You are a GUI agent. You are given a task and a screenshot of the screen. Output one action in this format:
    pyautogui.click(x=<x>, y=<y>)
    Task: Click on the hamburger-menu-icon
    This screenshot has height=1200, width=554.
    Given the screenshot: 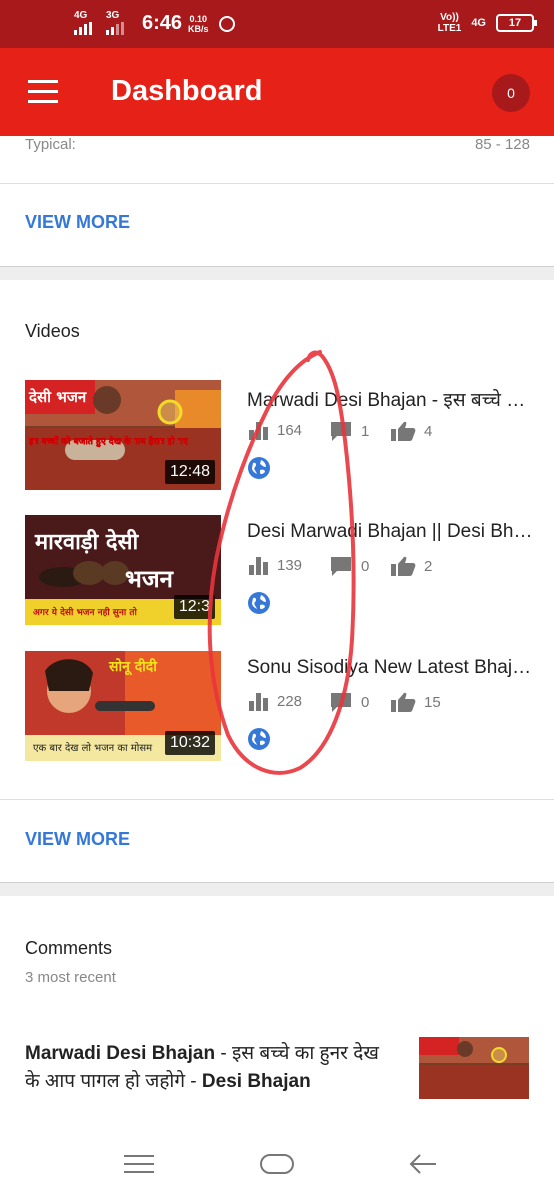 What is the action you would take?
    pyautogui.click(x=43, y=92)
    